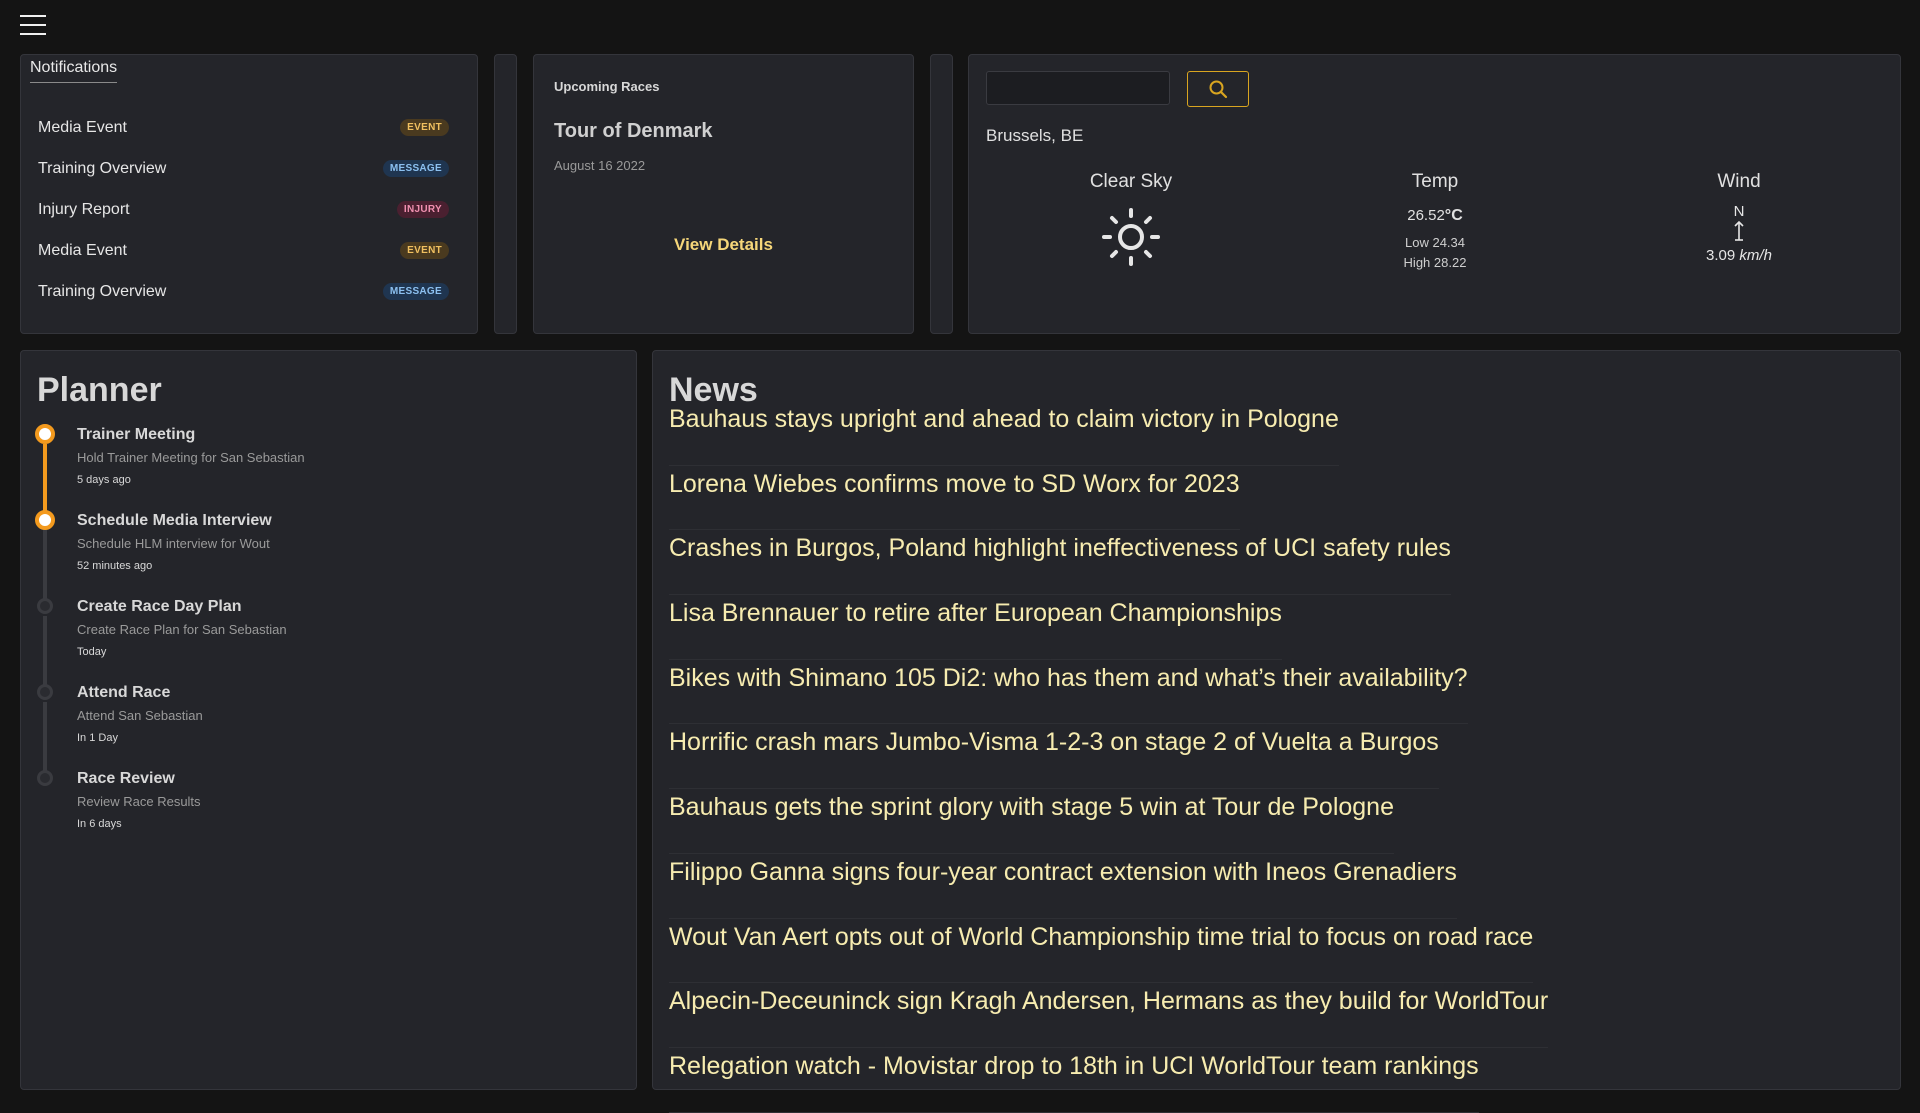 This screenshot has height=1113, width=1920. What do you see at coordinates (1739, 211) in the screenshot?
I see `wind-direction: N` at bounding box center [1739, 211].